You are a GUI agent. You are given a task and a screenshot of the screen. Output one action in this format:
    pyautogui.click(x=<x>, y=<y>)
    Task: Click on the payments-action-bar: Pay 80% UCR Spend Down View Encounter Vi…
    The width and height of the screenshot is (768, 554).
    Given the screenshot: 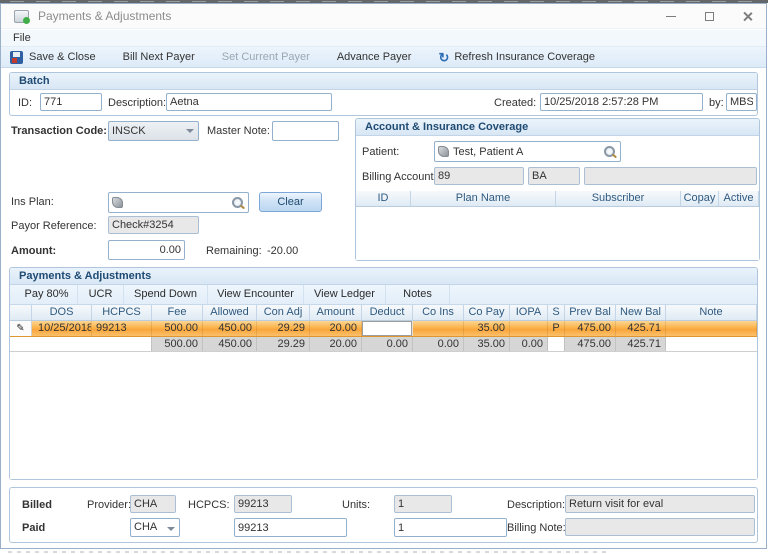 What is the action you would take?
    pyautogui.click(x=383, y=295)
    